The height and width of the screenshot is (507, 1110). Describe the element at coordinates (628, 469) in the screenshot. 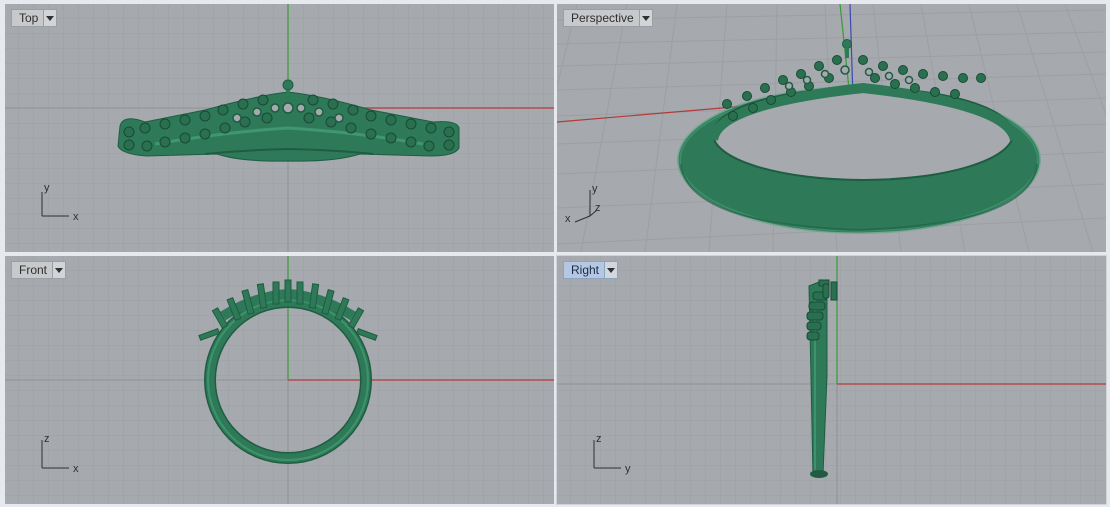

I see `axis-label-2: y` at that location.